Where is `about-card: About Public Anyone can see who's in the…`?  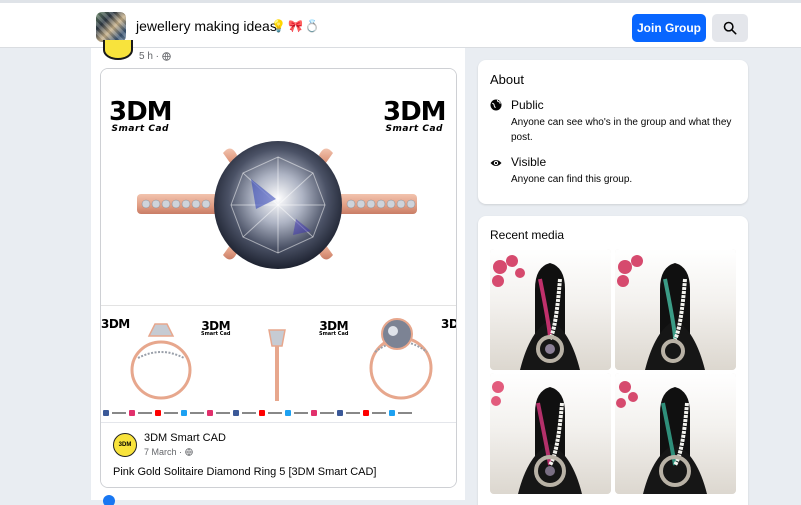
about-card: About Public Anyone can see who's in the… is located at coordinates (613, 132).